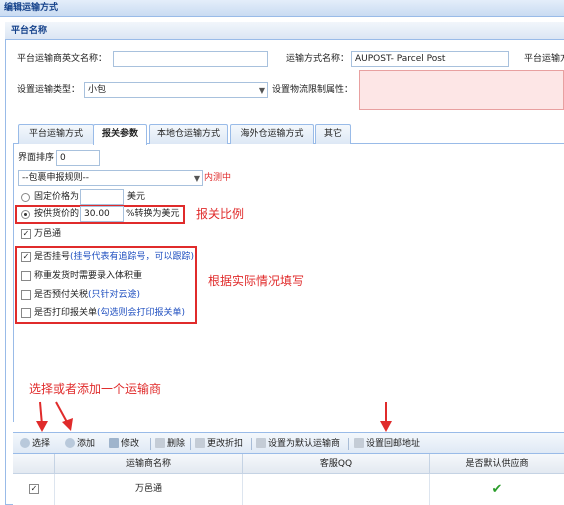 The image size is (564, 505). I want to click on grid-header-qq: 客服QQ, so click(336, 464).